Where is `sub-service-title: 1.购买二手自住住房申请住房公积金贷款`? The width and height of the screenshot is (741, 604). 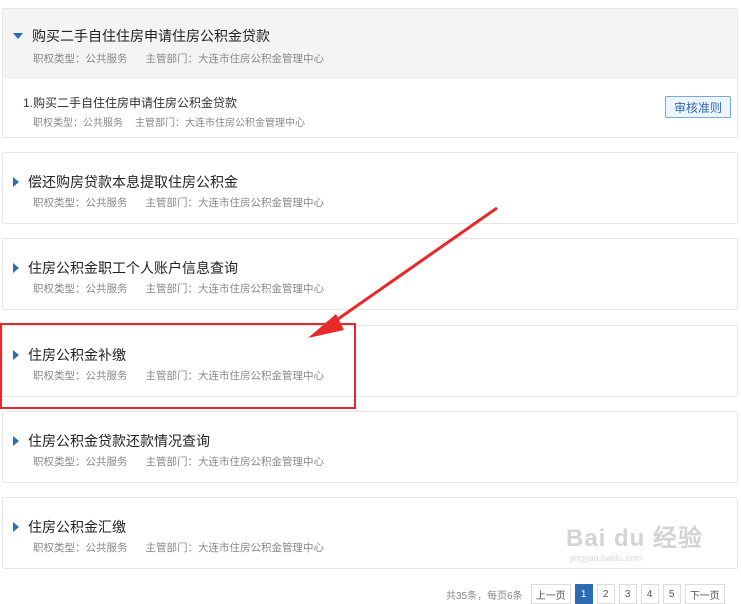 sub-service-title: 1.购买二手自住住房申请住房公积金贷款 is located at coordinates (130, 102).